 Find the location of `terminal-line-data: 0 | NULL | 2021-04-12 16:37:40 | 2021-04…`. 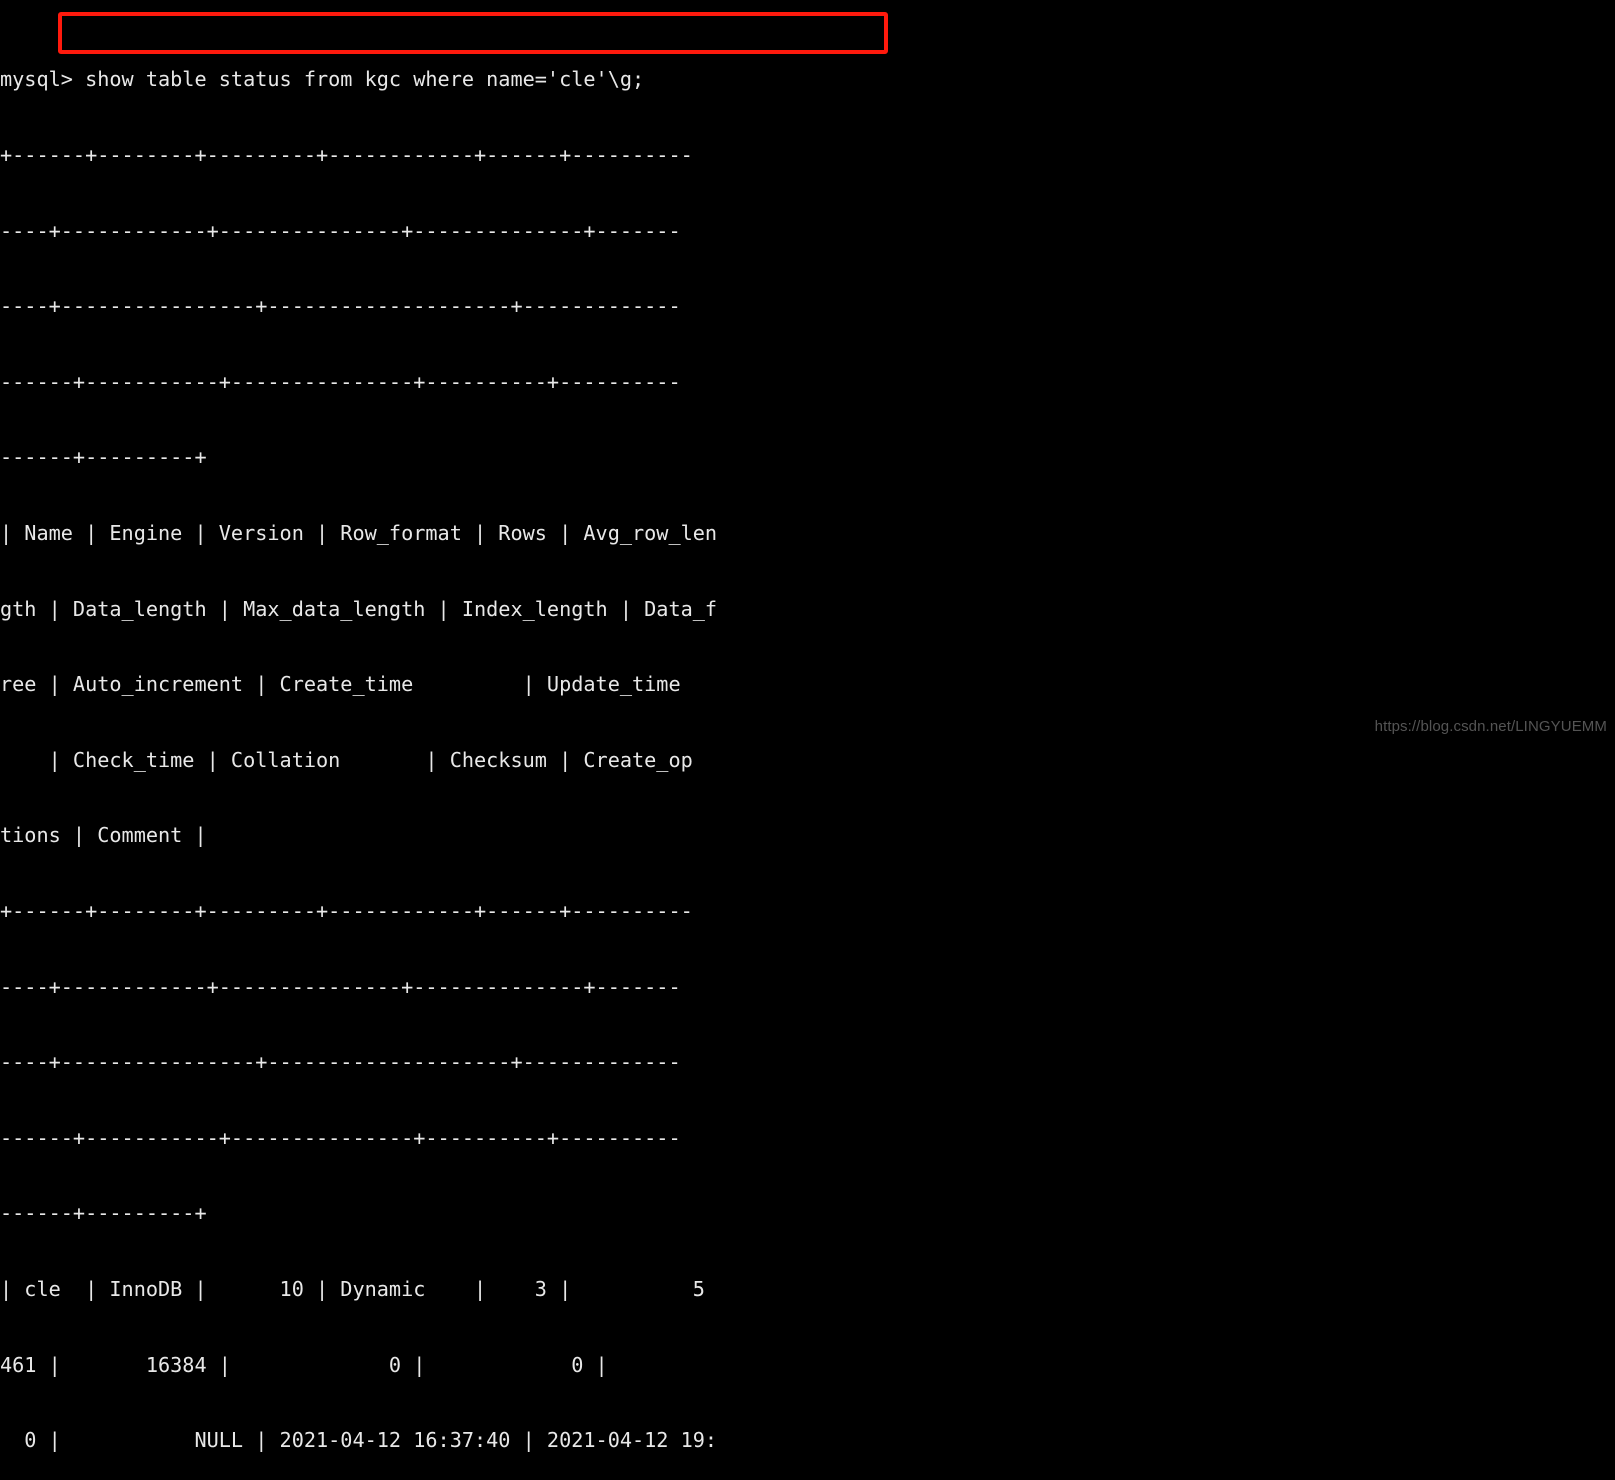

terminal-line-data: 0 | NULL | 2021-04-12 16:37:40 | 2021-04… is located at coordinates (359, 1440).